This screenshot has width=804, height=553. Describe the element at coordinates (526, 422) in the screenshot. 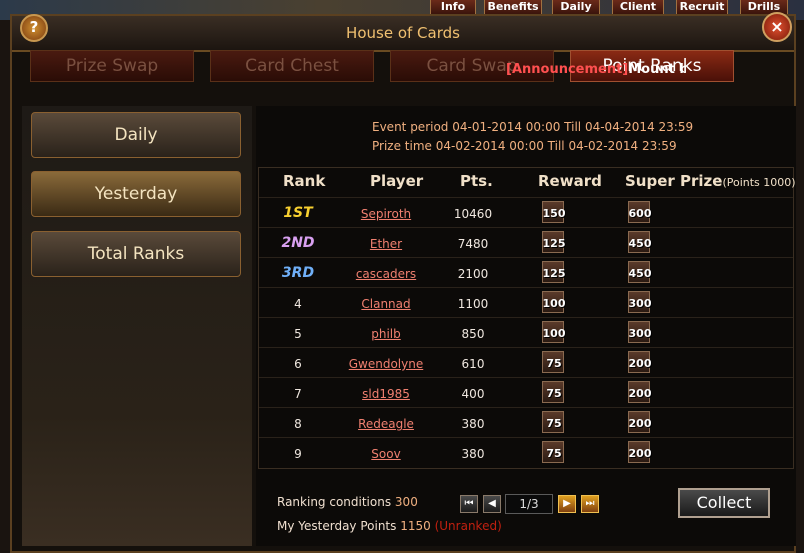

I see `table-row: 8 Redeagle 380 75 200` at that location.